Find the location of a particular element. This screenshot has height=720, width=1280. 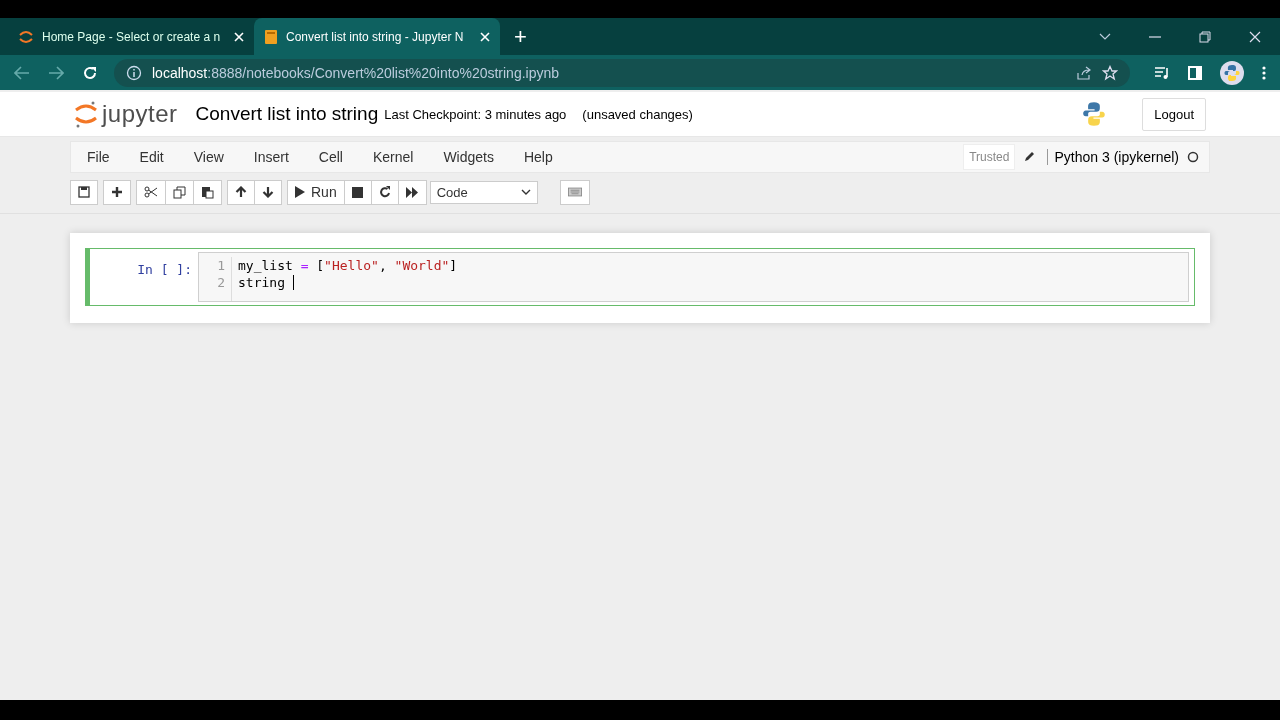

stop-button is located at coordinates (357, 192).